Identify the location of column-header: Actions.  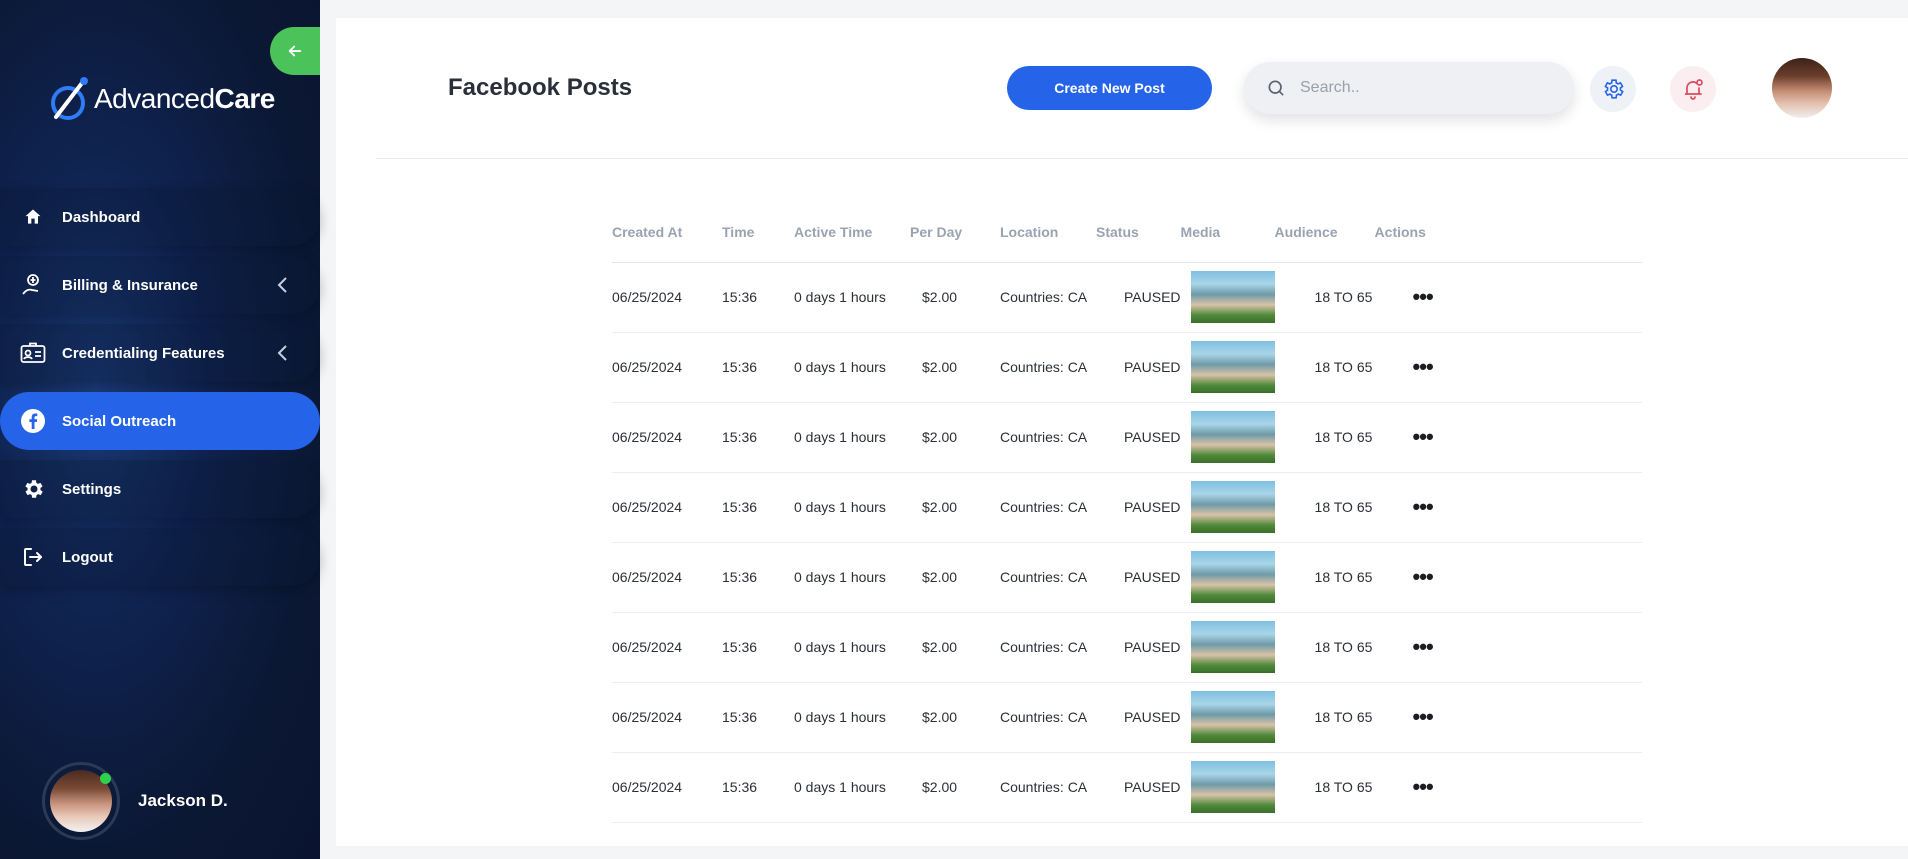
(1508, 232).